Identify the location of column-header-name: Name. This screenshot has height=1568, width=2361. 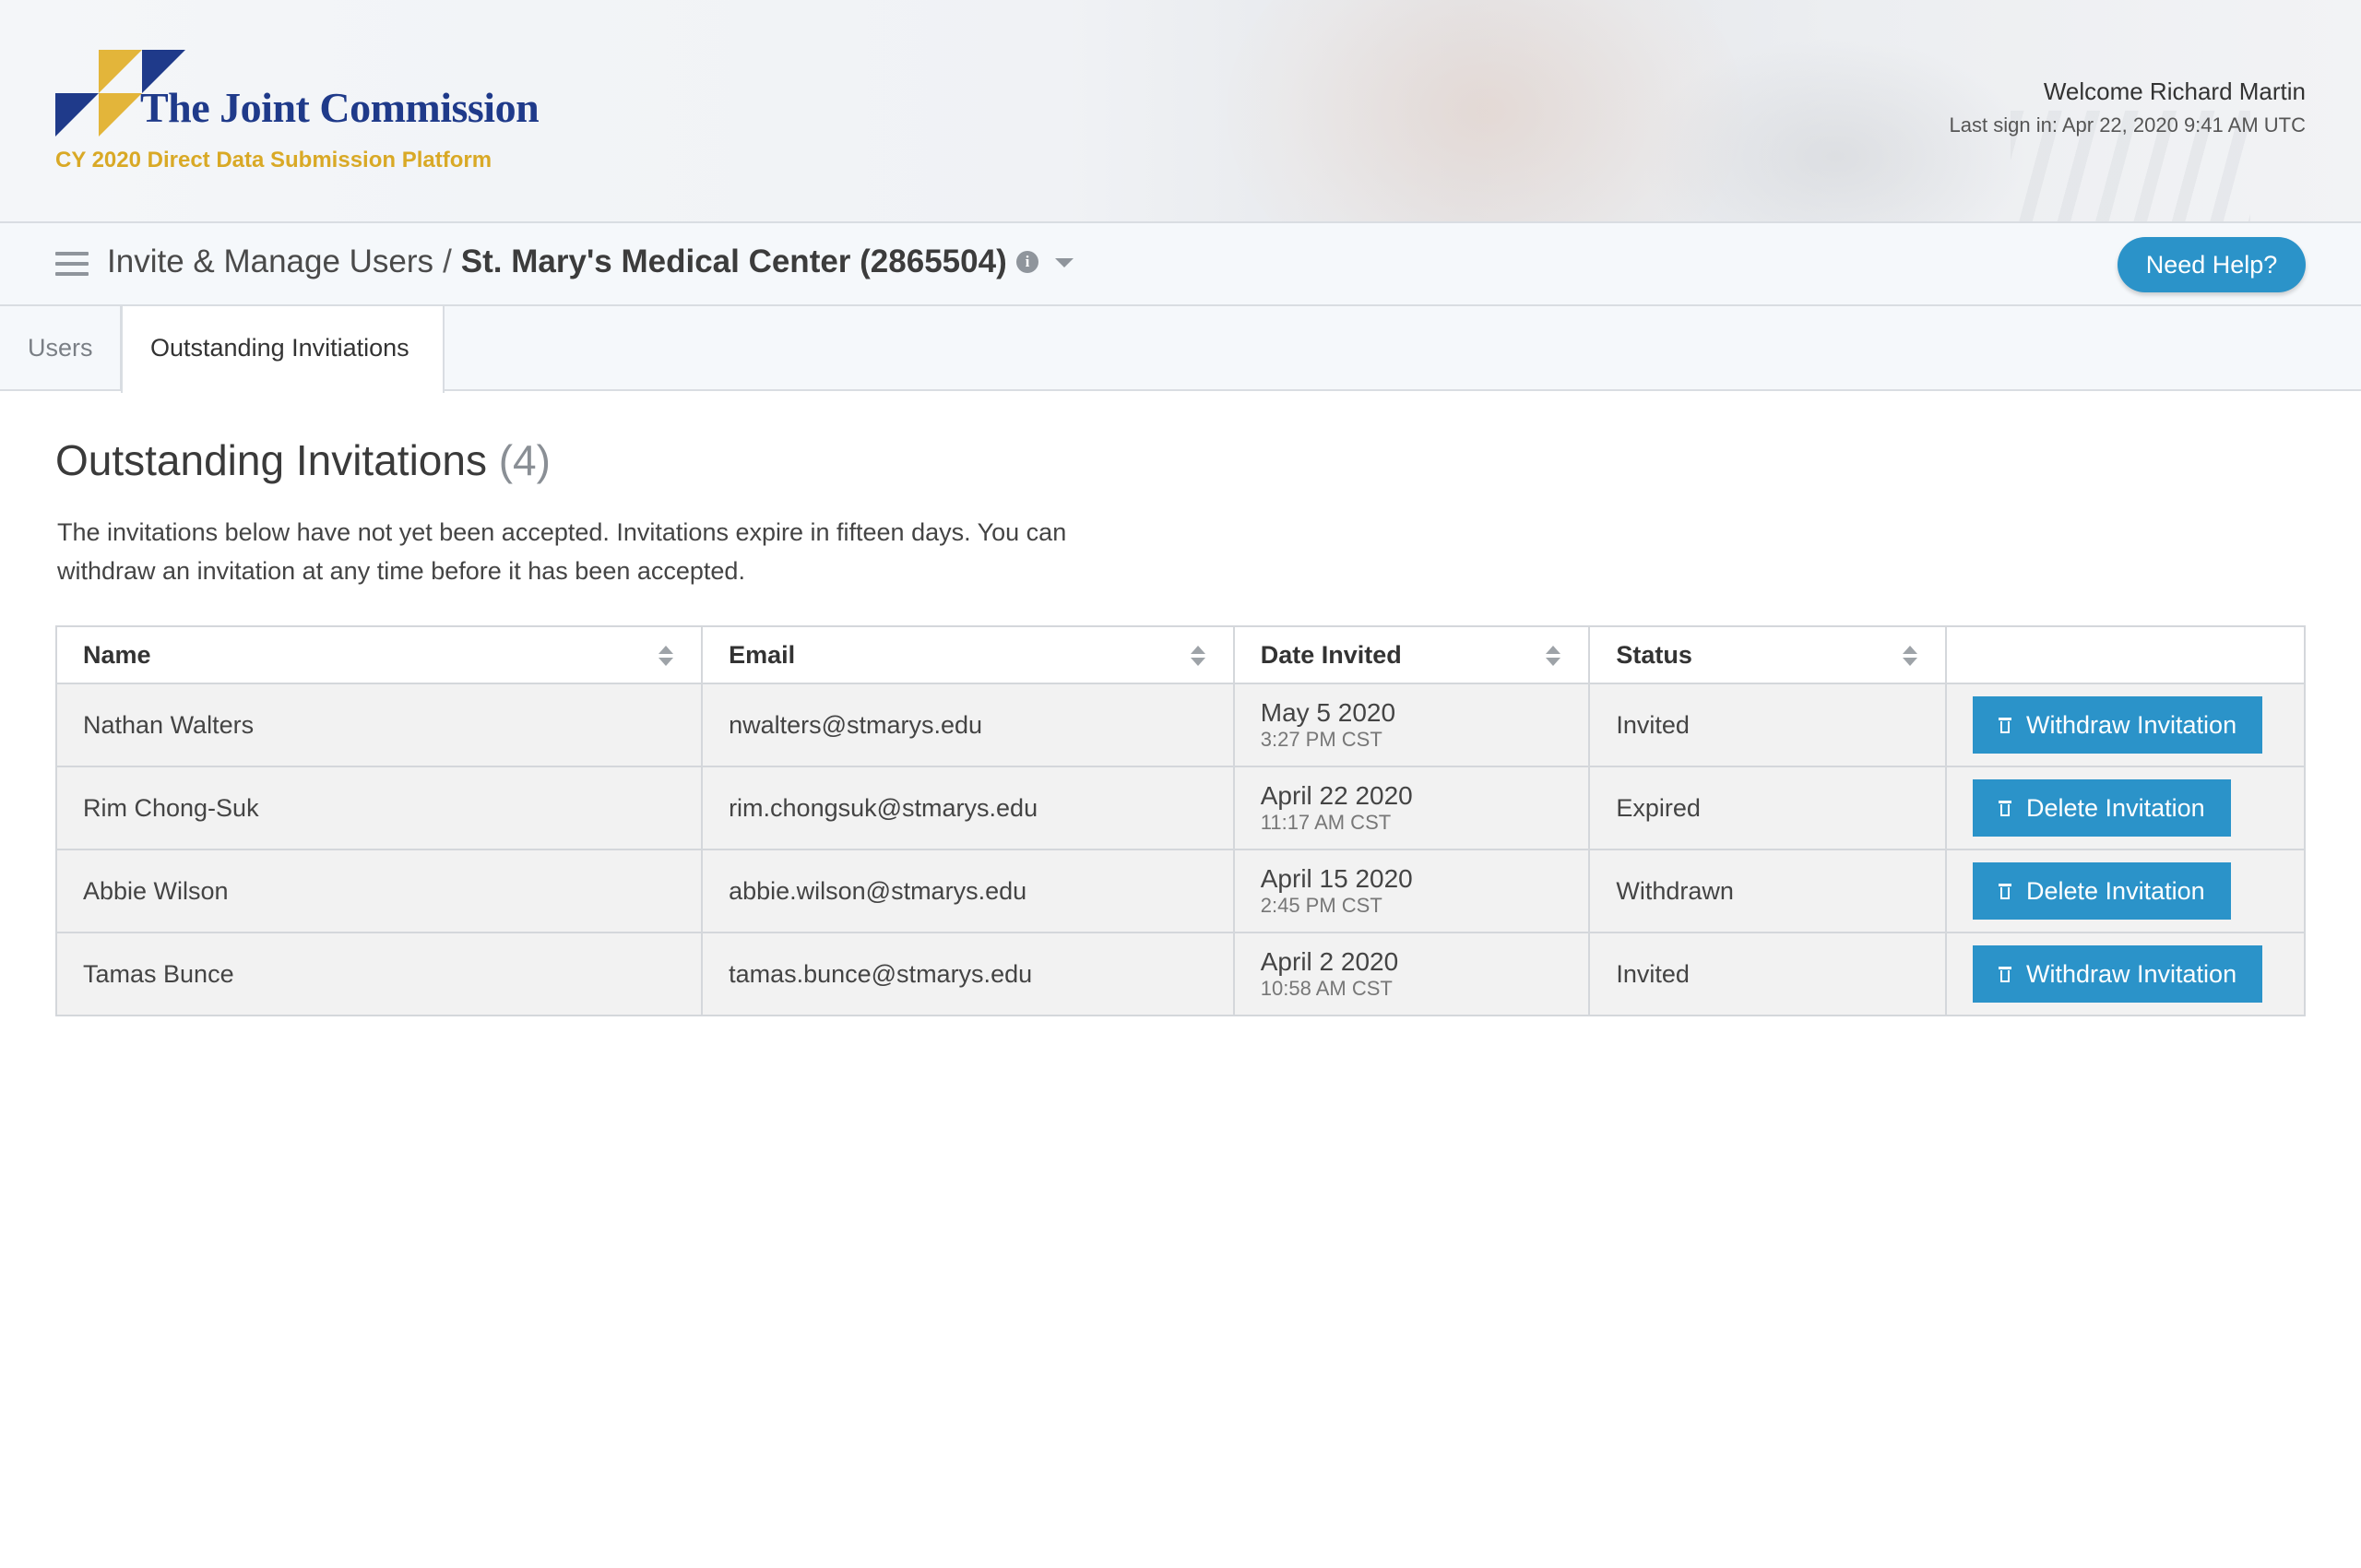
(379, 654).